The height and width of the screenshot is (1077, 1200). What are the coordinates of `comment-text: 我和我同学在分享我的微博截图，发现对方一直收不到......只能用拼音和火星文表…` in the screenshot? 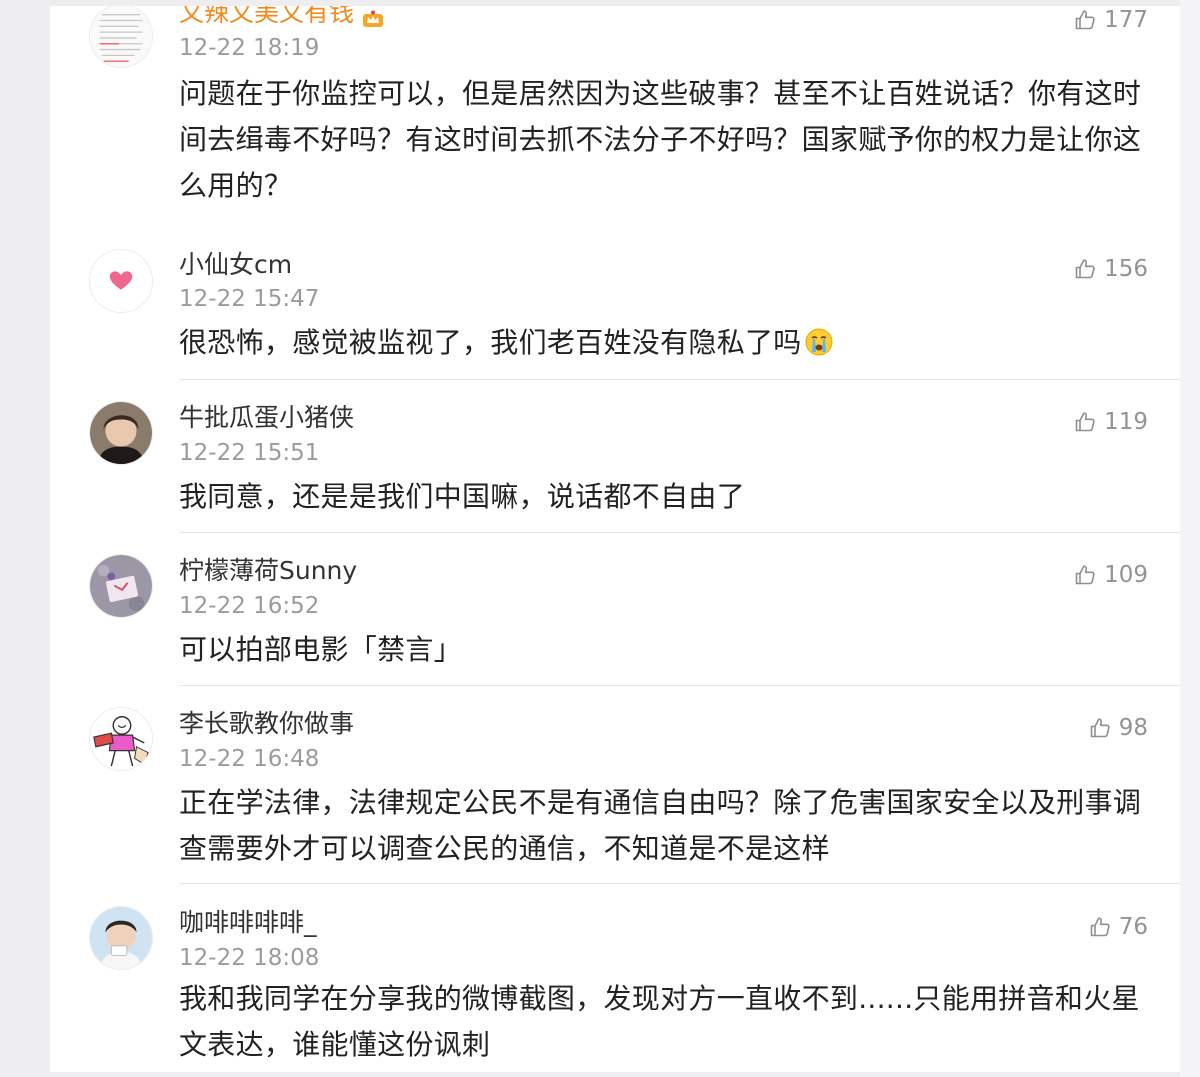 It's located at (659, 1021).